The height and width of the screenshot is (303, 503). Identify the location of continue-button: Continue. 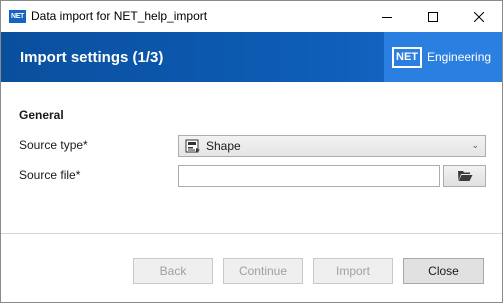
(263, 271).